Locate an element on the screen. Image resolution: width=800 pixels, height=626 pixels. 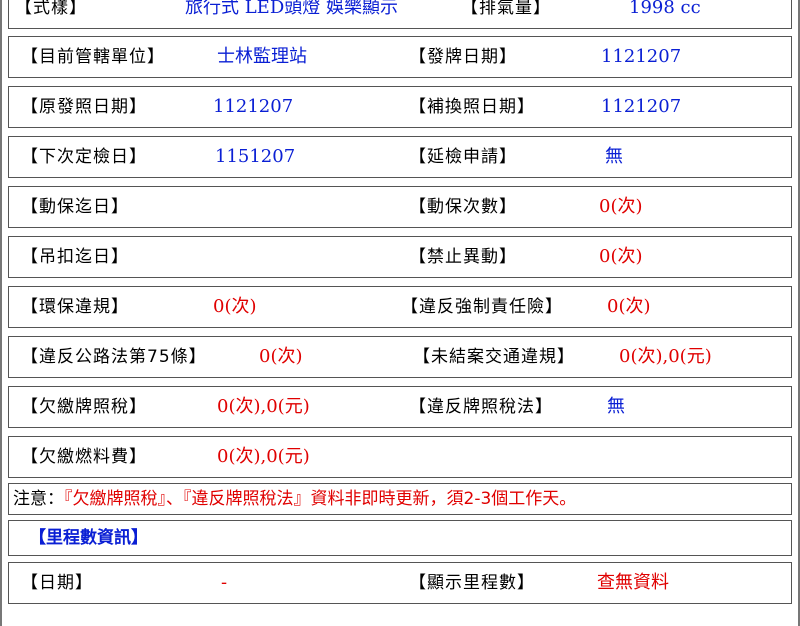
table-row: 【吊扣迄日】 【禁止異動】 0(次) is located at coordinates (400, 257).